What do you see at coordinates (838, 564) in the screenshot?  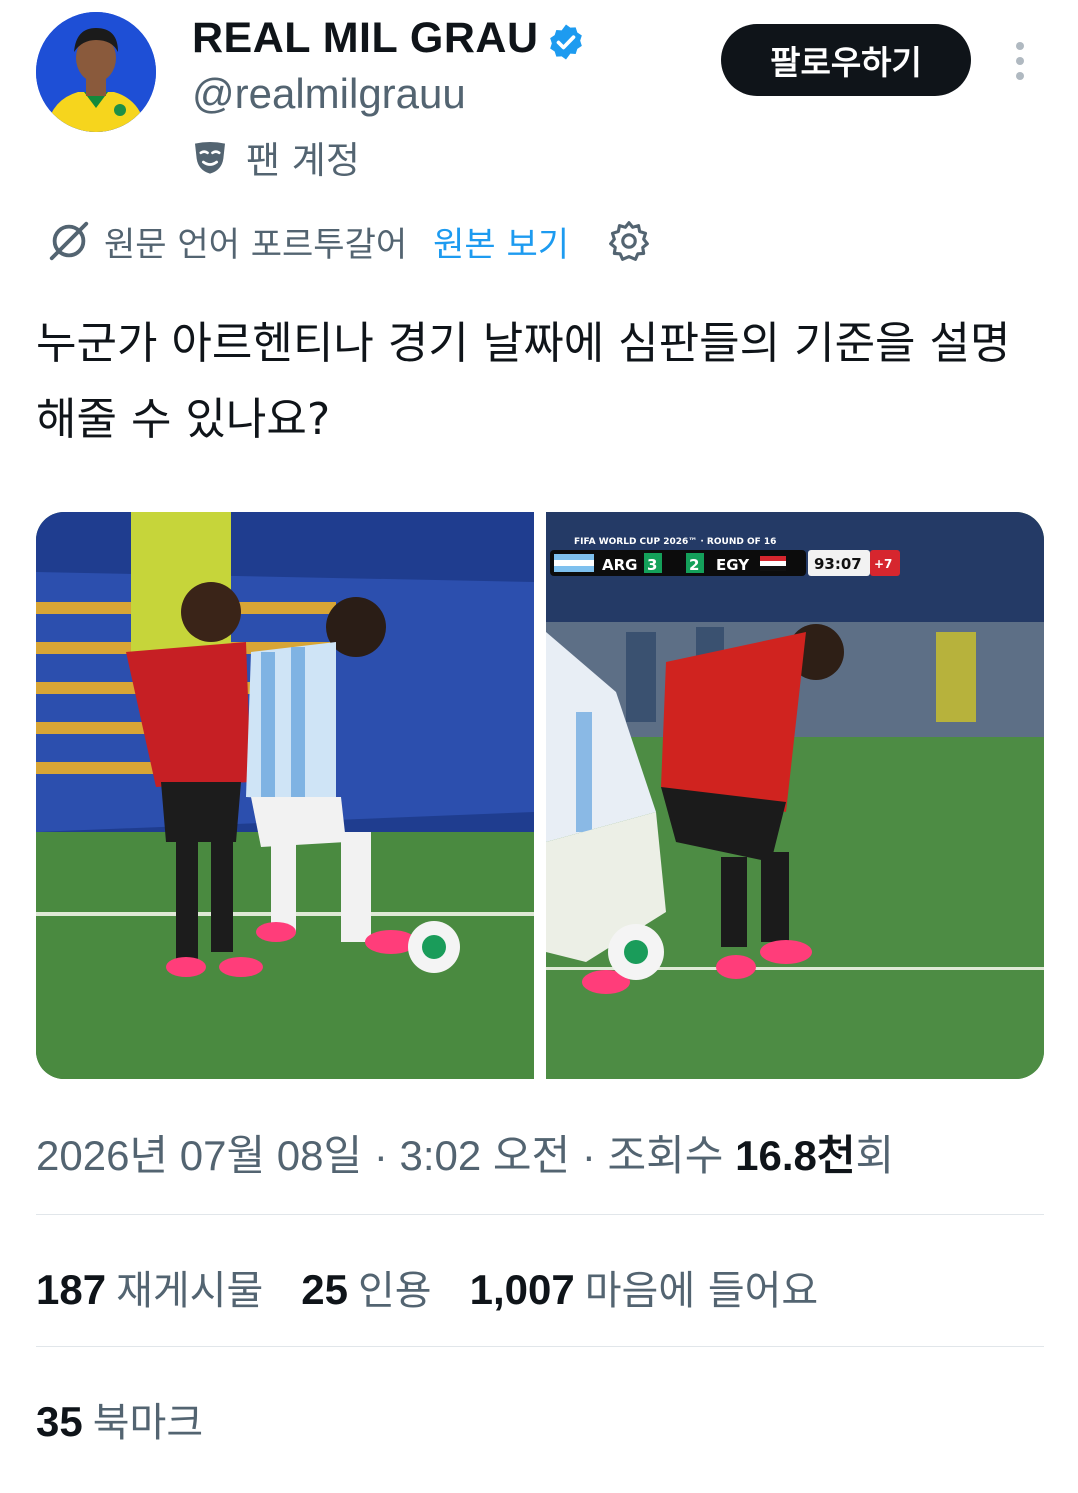 I see `scoreboard-clock: 93:07` at bounding box center [838, 564].